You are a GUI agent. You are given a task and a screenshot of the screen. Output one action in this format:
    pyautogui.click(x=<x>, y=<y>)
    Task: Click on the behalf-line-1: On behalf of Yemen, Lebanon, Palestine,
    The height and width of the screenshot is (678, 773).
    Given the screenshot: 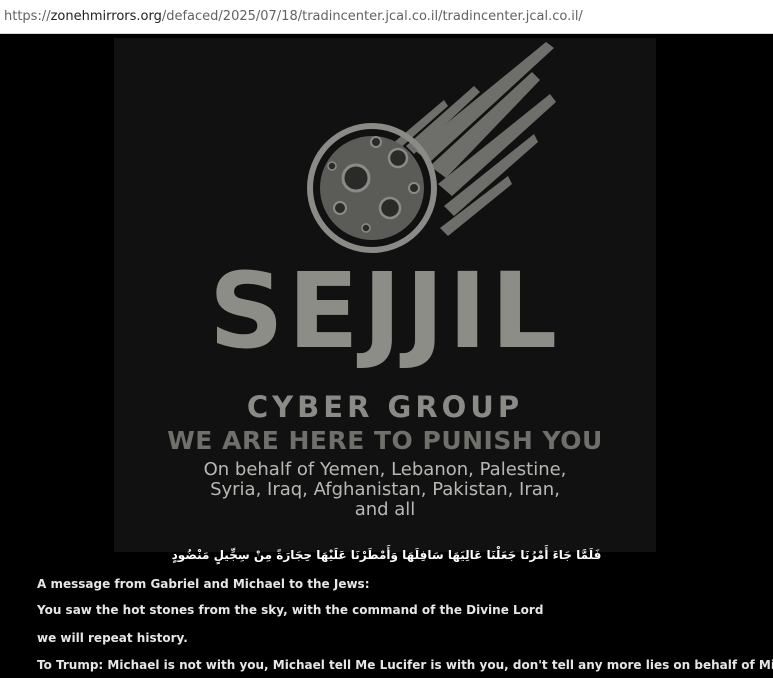 What is the action you would take?
    pyautogui.click(x=385, y=469)
    